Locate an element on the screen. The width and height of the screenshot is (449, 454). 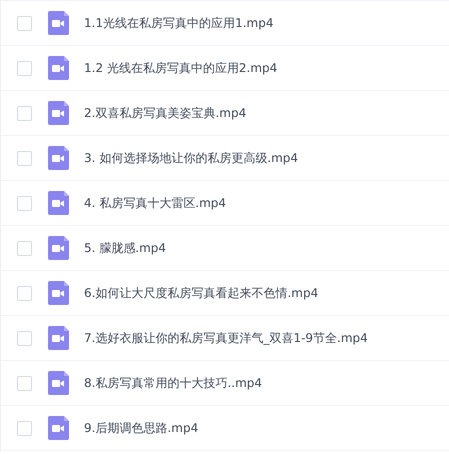
file-name: 5. 朦胧感.mp4 is located at coordinates (125, 248).